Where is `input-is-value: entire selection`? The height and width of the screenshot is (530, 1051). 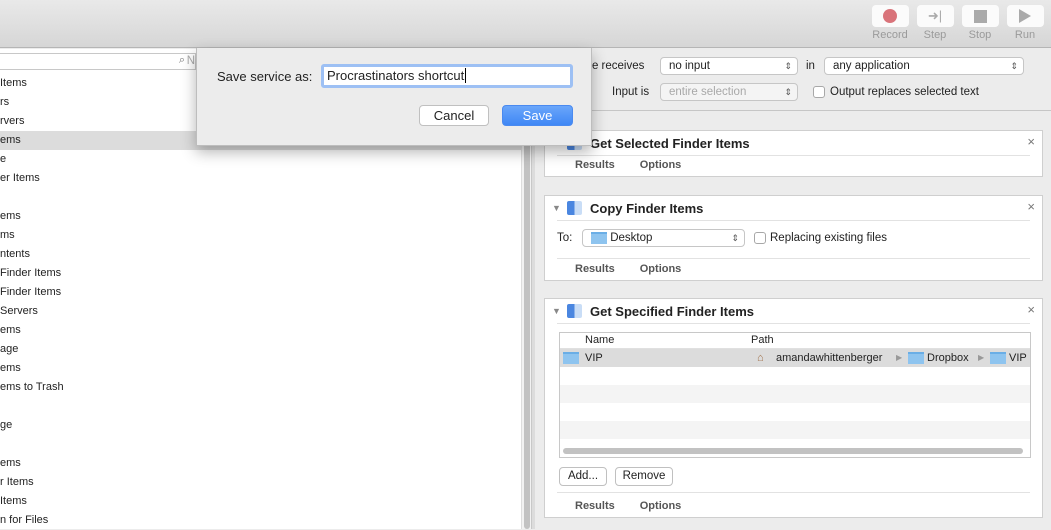
input-is-value: entire selection is located at coordinates (708, 92).